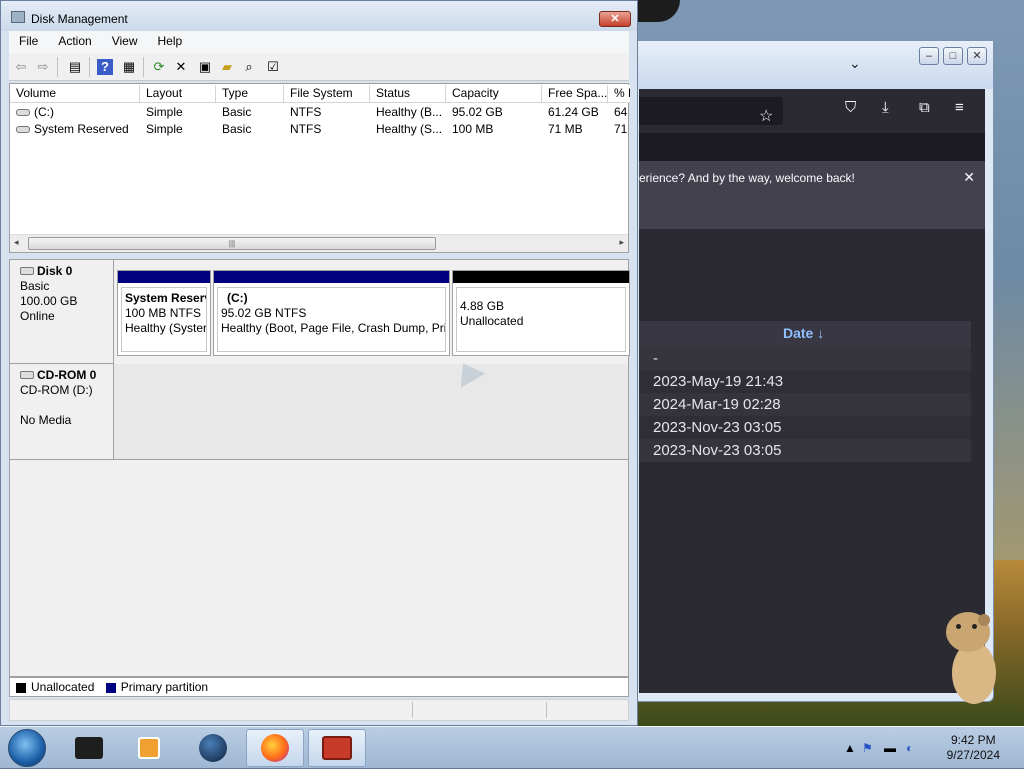 This screenshot has height=769, width=1024. I want to click on minimize-button: –, so click(929, 56).